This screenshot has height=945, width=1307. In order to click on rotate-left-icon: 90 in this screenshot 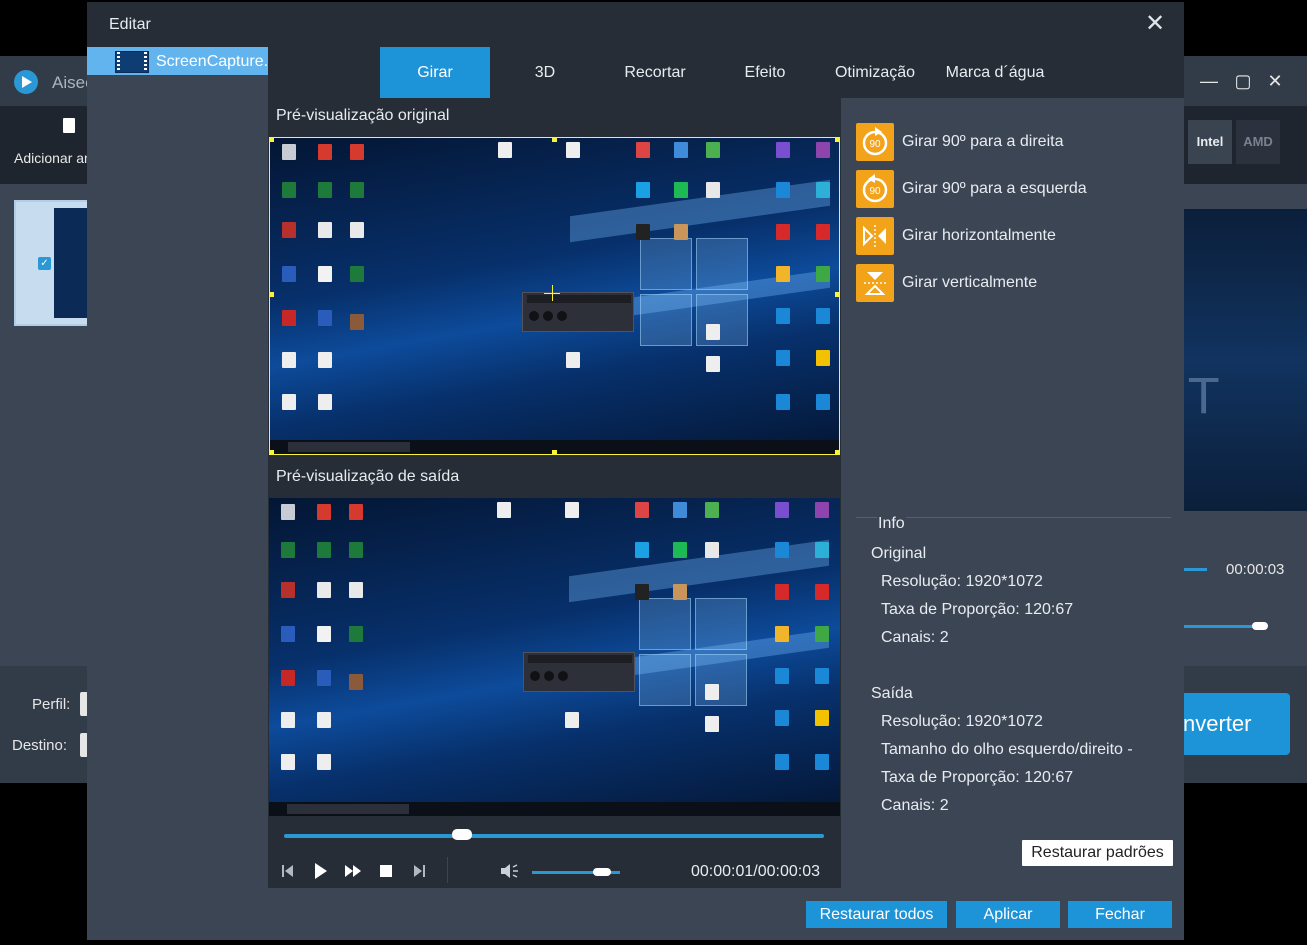, I will do `click(875, 189)`.